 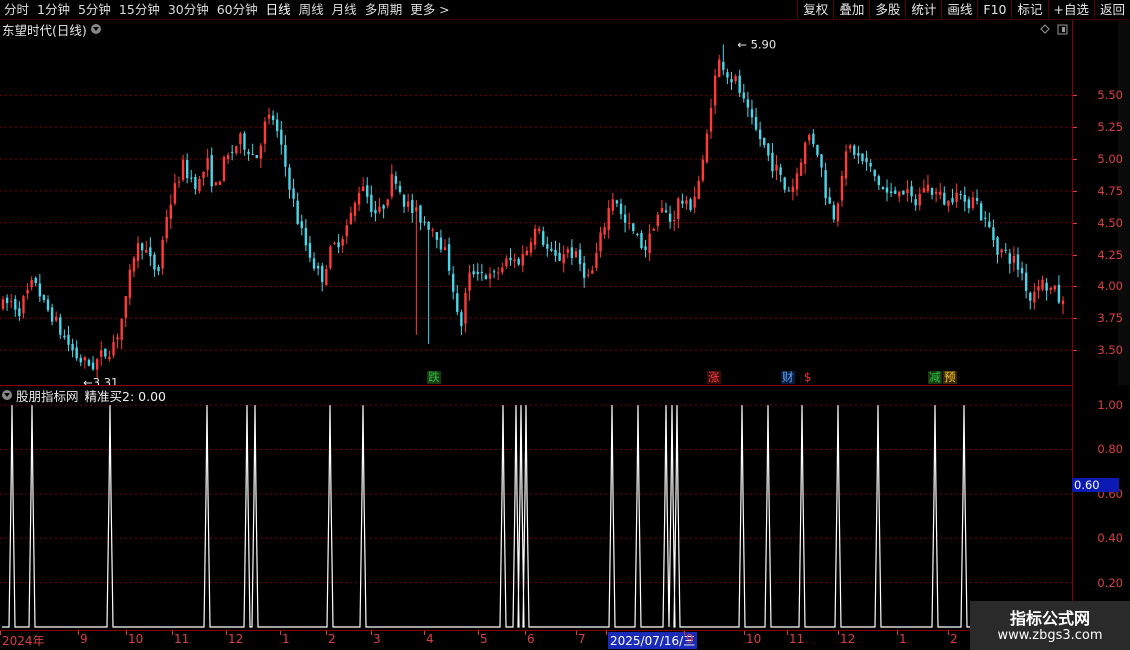 I want to click on event-marker: 财, so click(x=788, y=377).